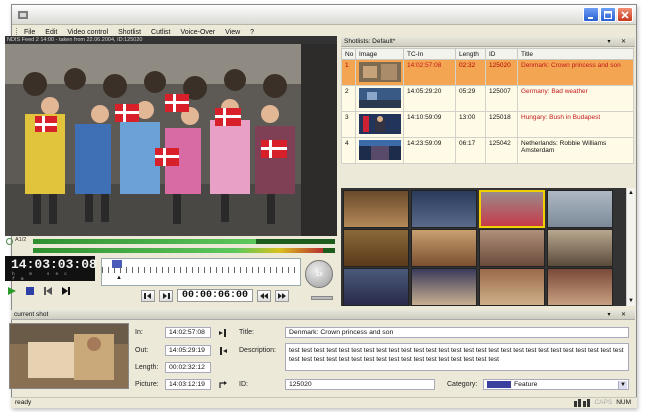 Image resolution: width=646 pixels, height=412 pixels. What do you see at coordinates (582, 403) in the screenshot?
I see `network-icon` at bounding box center [582, 403].